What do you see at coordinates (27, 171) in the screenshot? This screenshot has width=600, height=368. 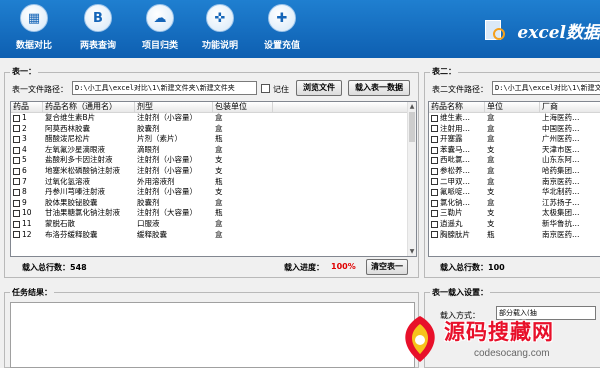 I see `row-select-cell: 6` at bounding box center [27, 171].